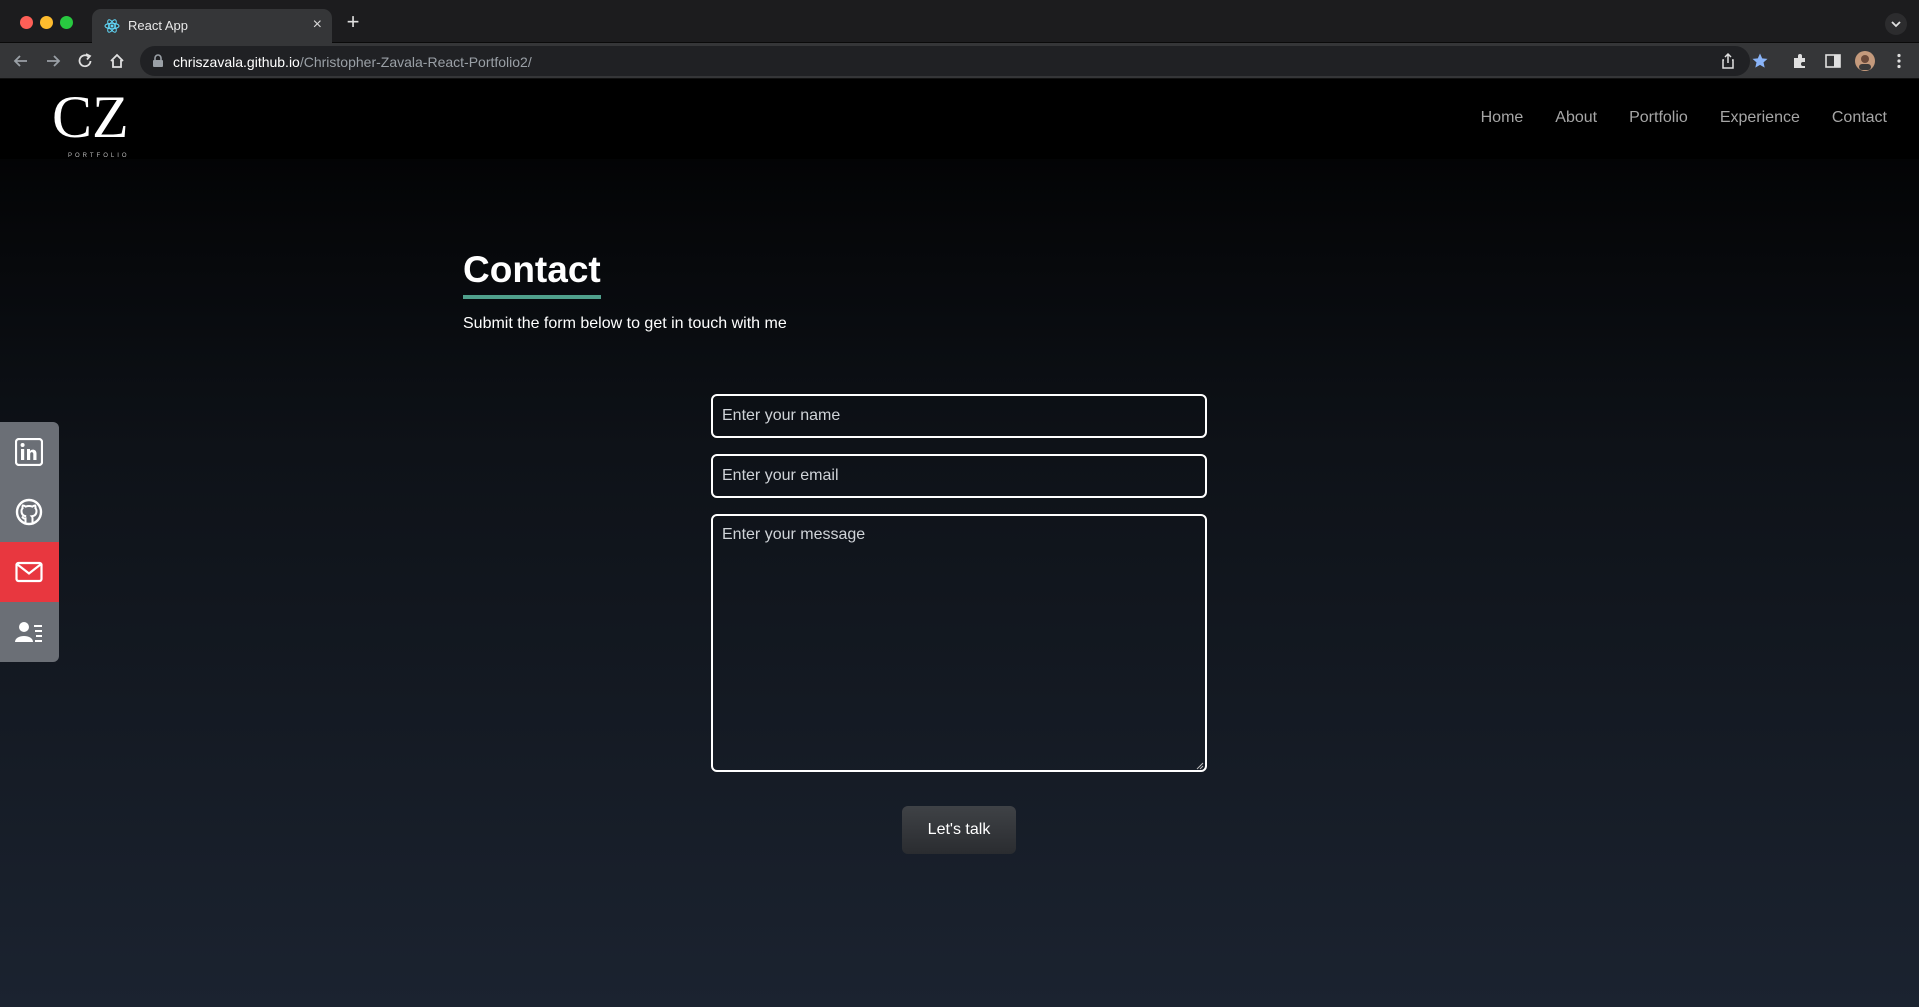  I want to click on chevron-down-icon, so click(1896, 24).